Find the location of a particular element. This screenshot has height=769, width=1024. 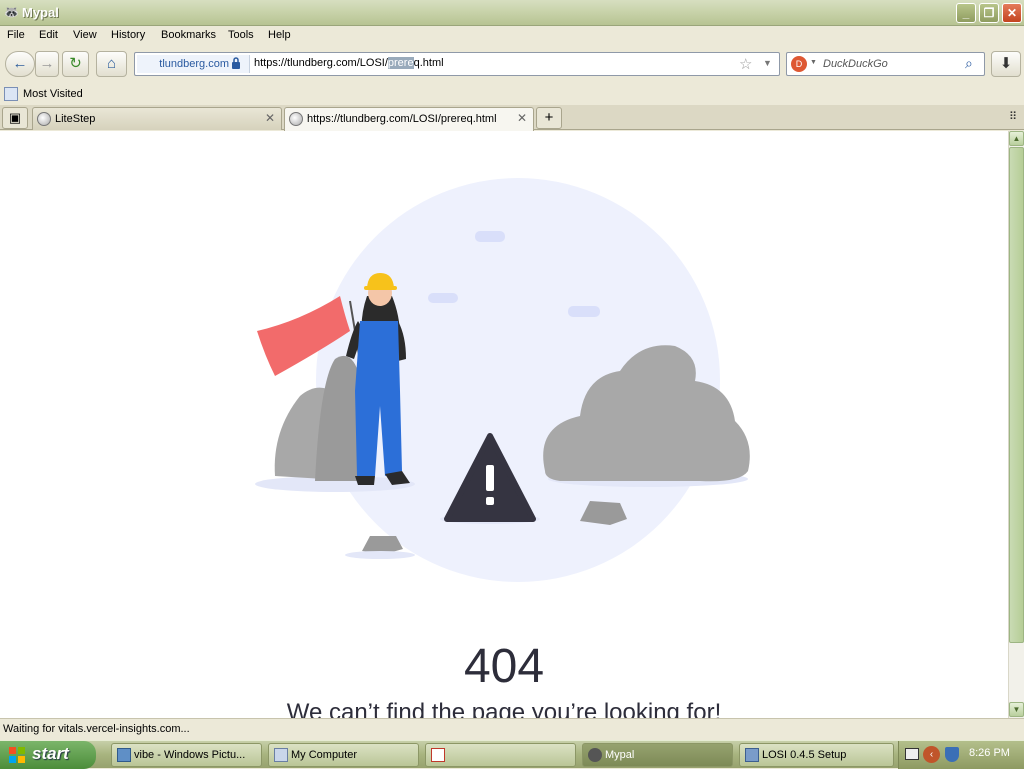

home-button: ⌂ is located at coordinates (111, 64).